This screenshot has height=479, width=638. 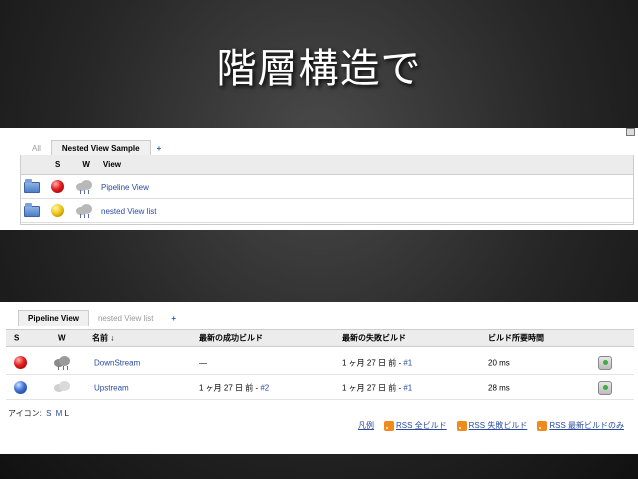 I want to click on tab-nested-view-list: nested View list, so click(x=125, y=318).